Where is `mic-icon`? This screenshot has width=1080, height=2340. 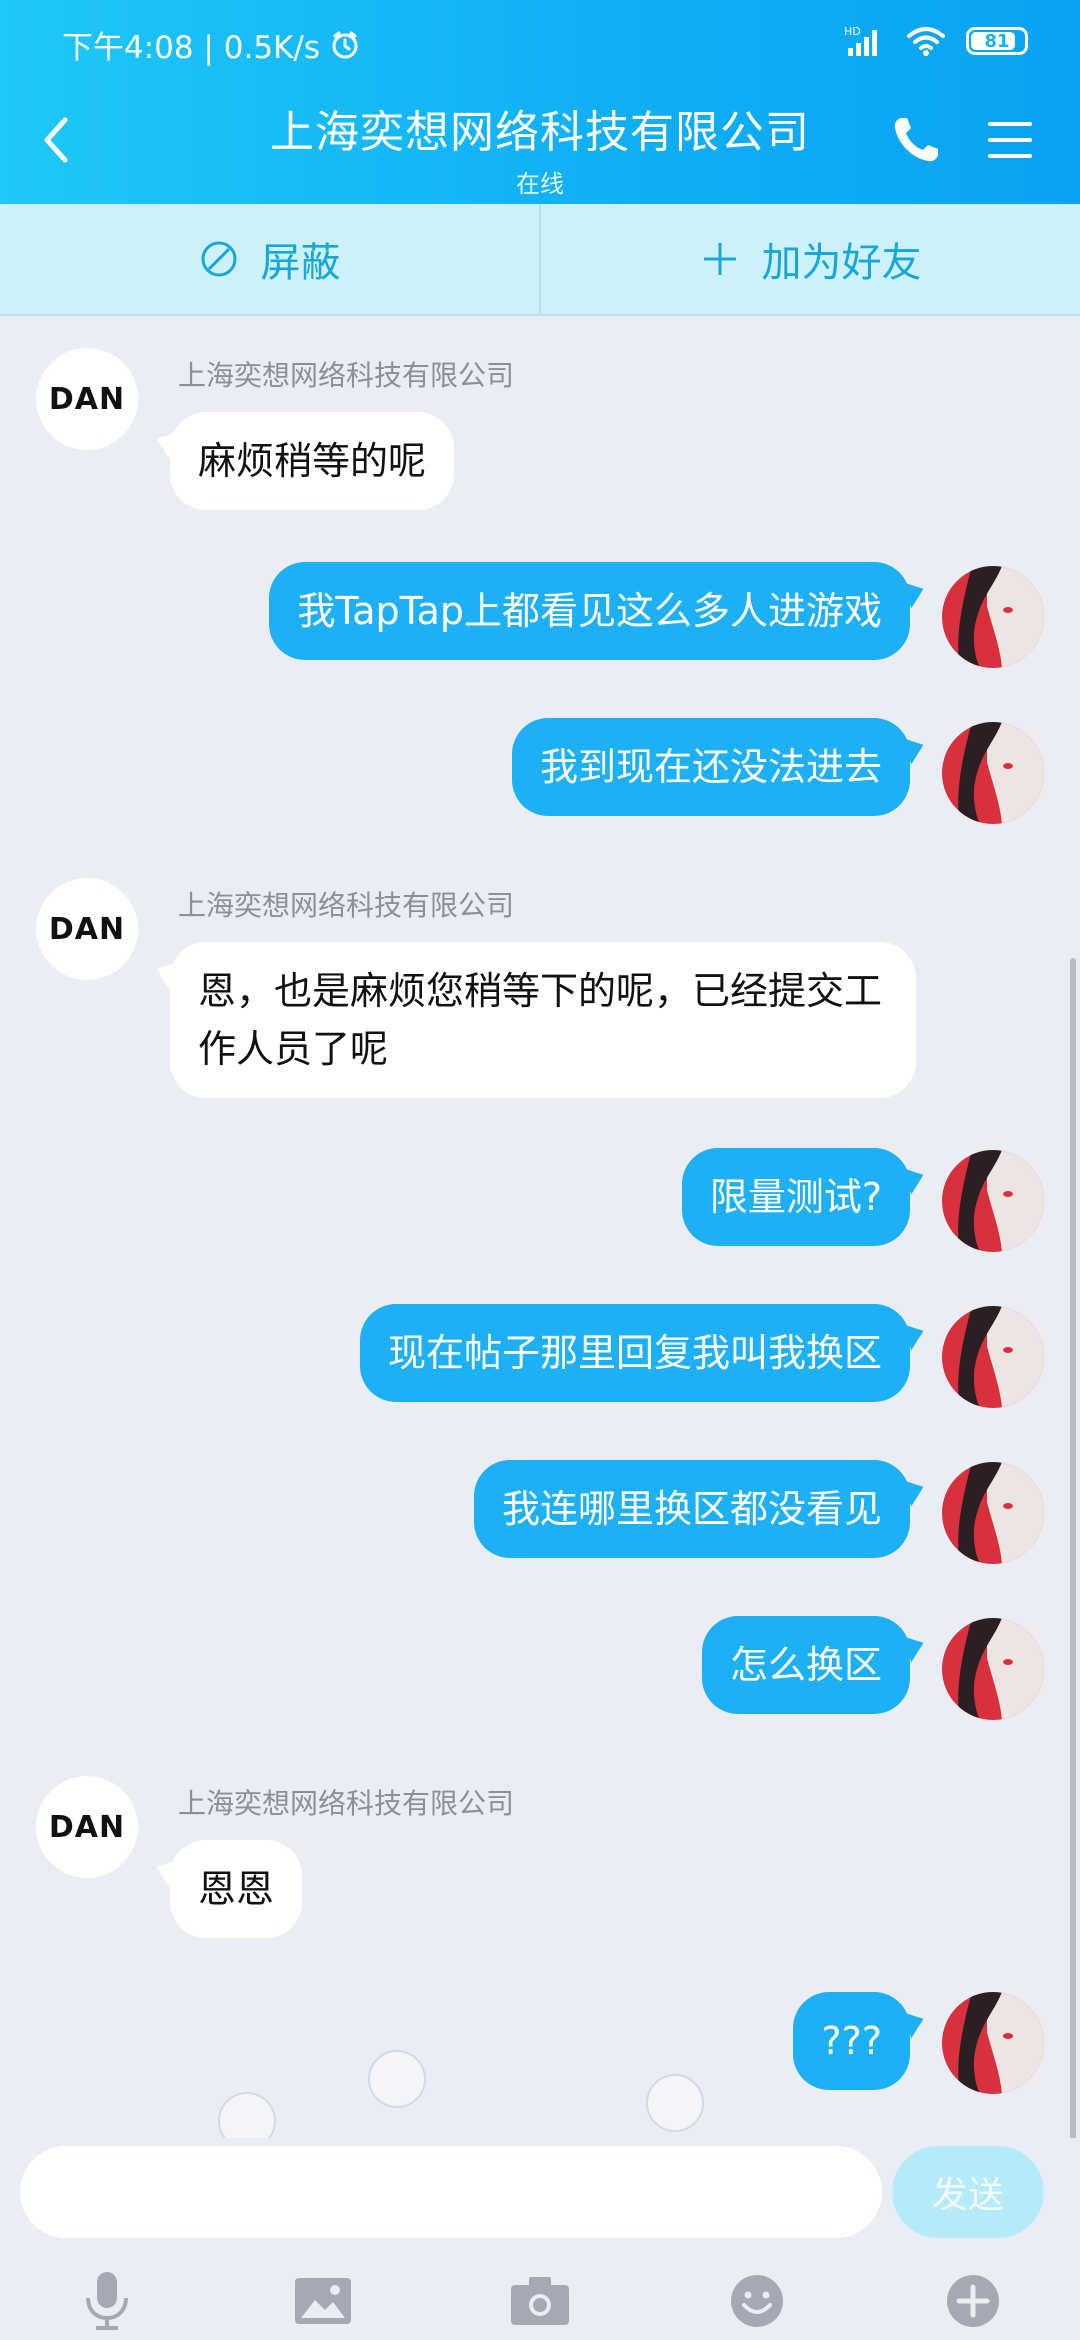
mic-icon is located at coordinates (107, 2301).